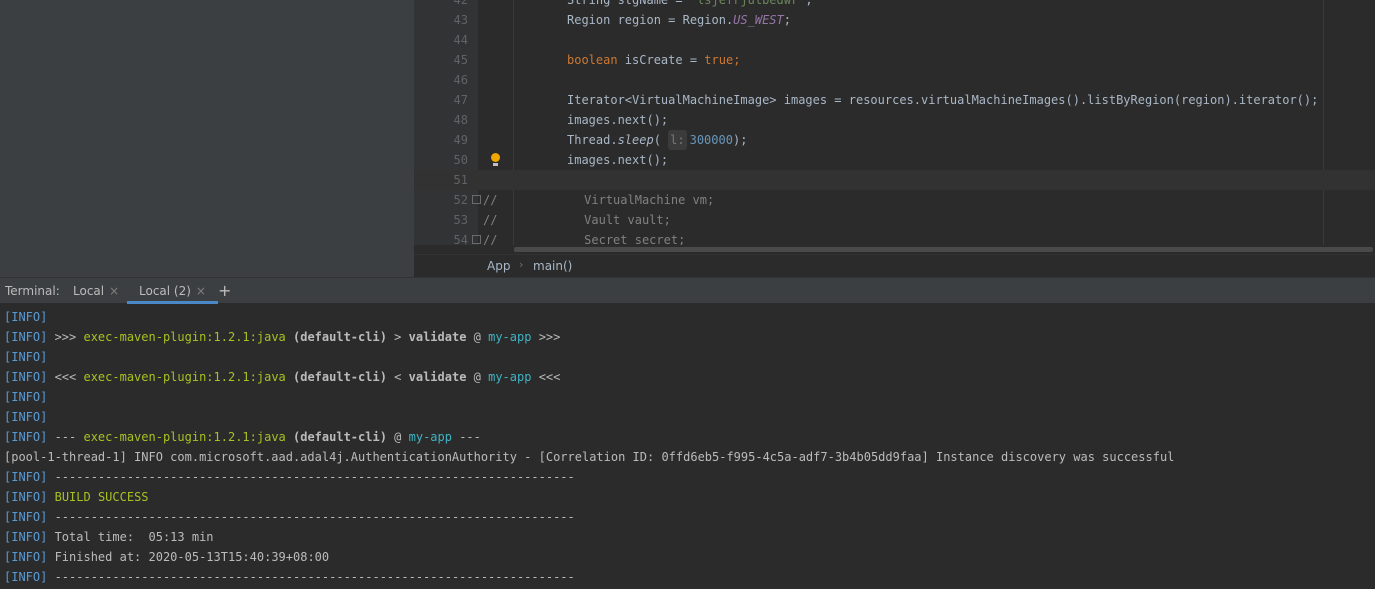 The image size is (1375, 589). I want to click on code-token: String stgName =, so click(628, 3).